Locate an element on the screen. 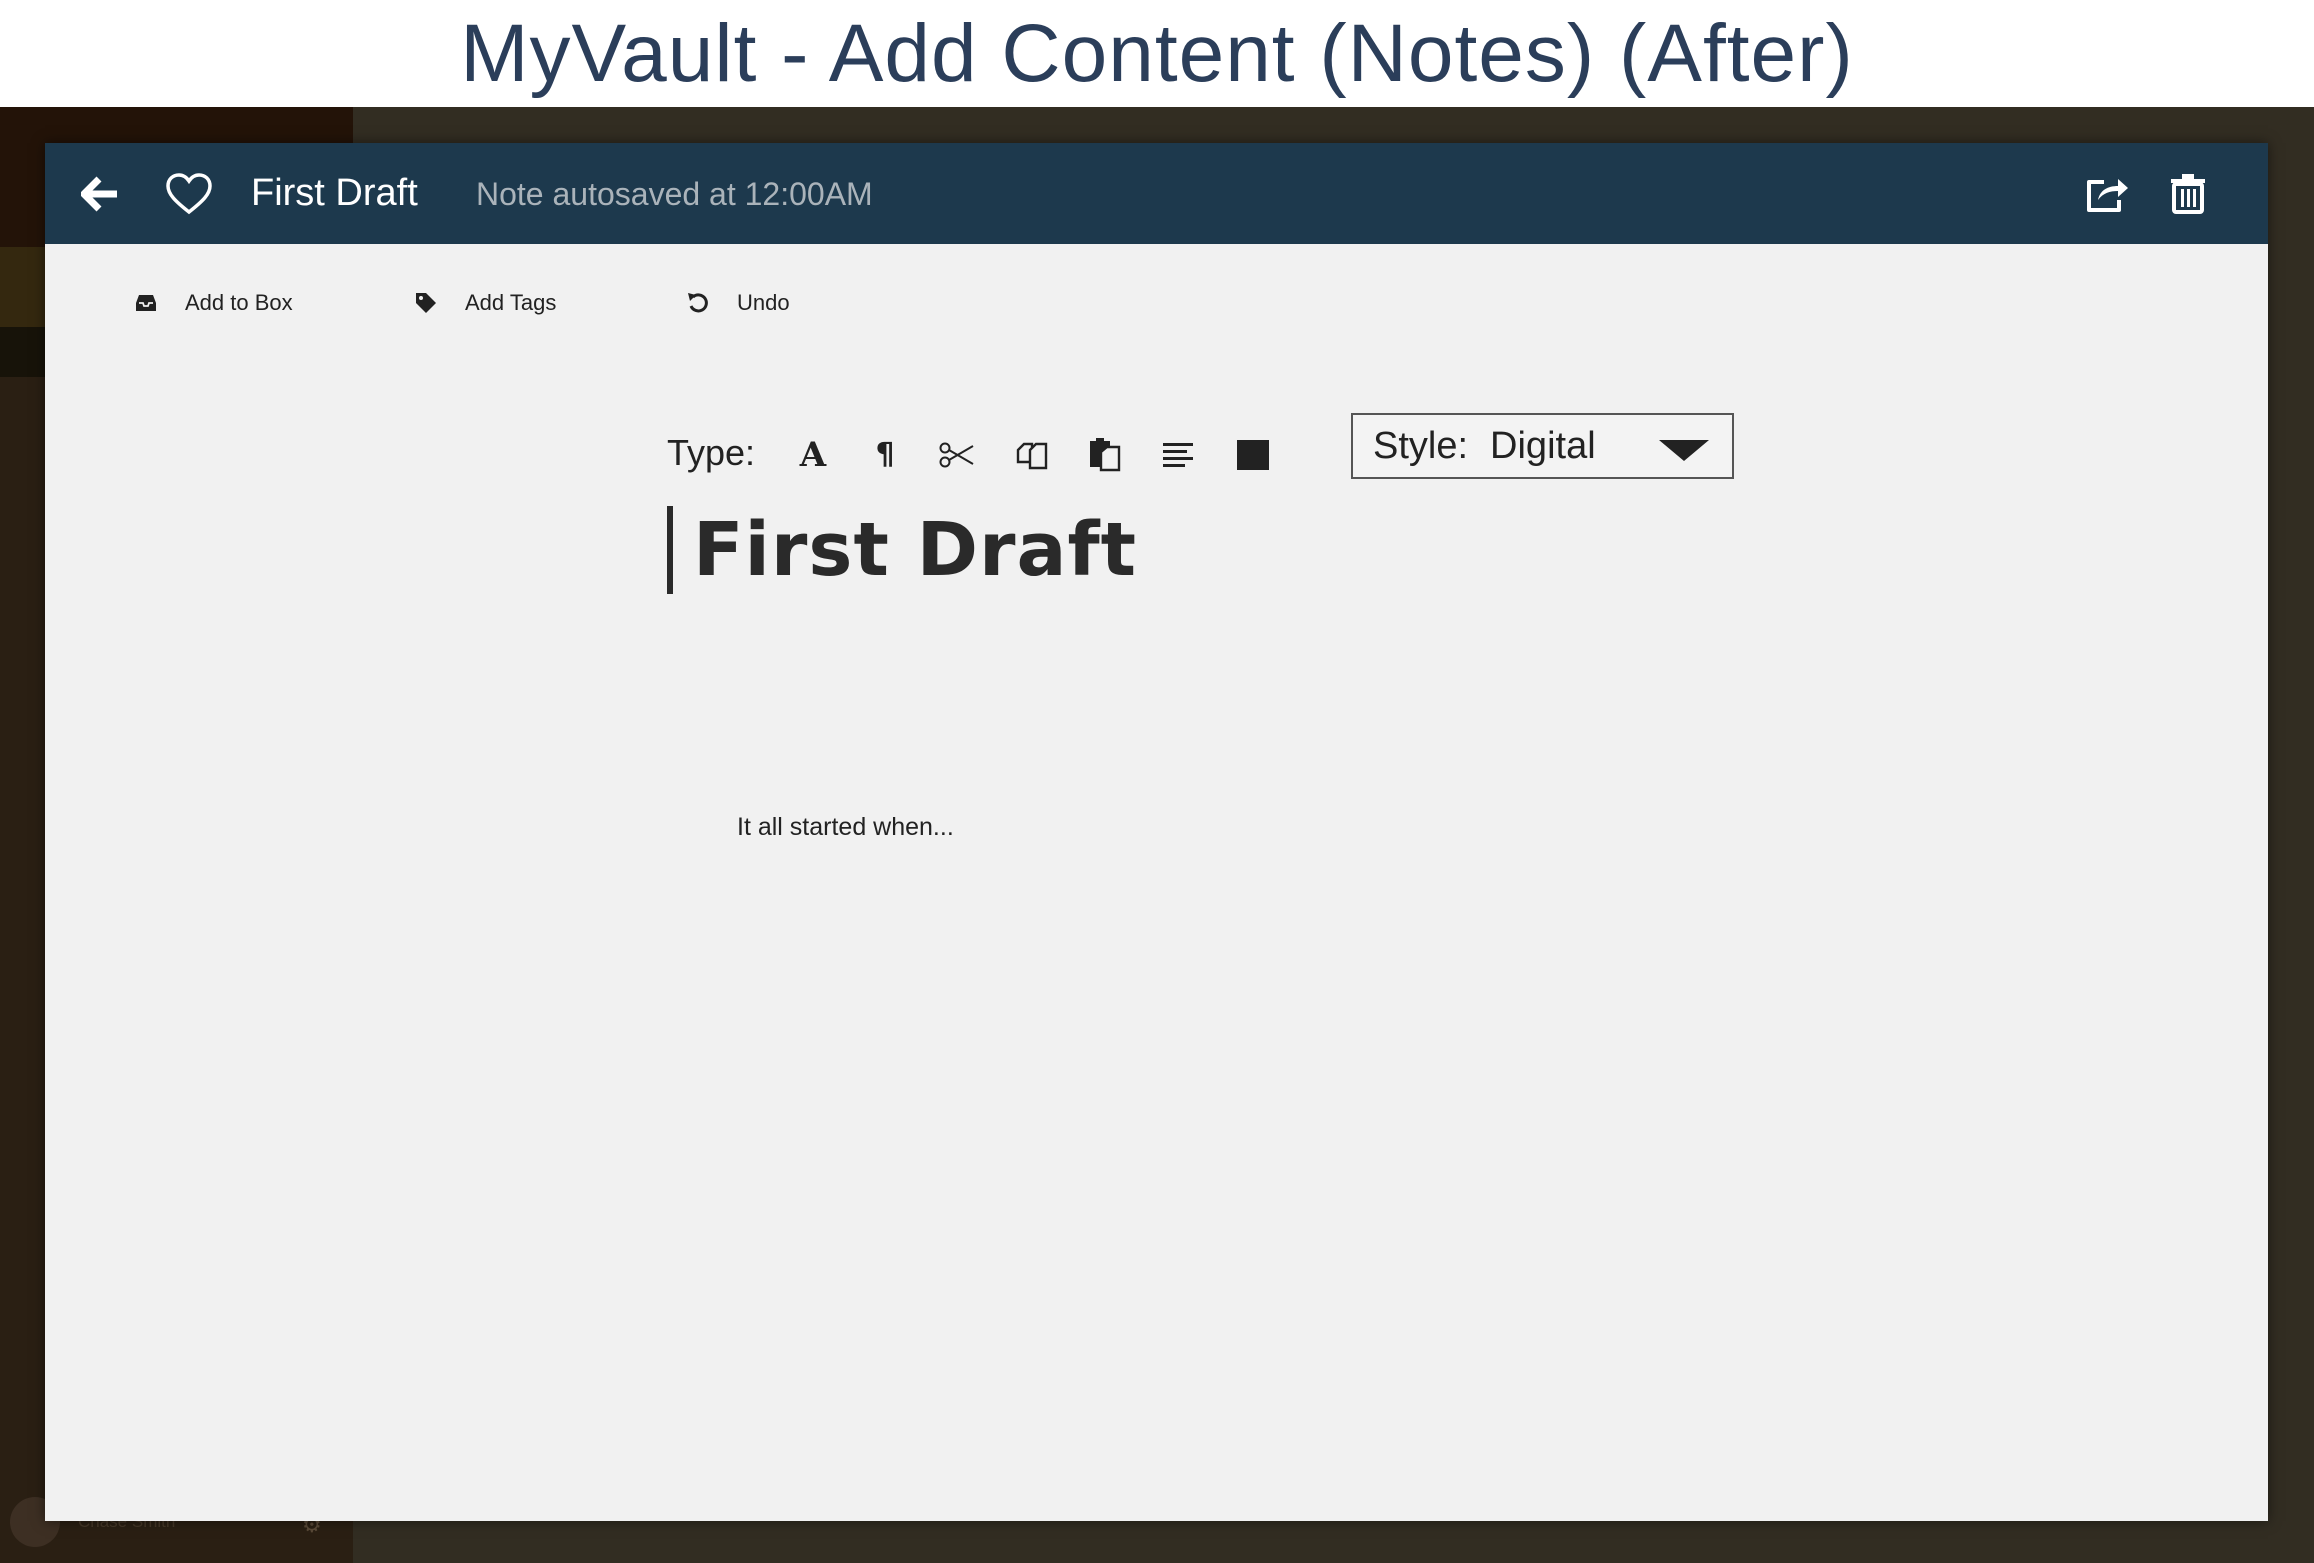 The image size is (2314, 1563). action-label: Add to Box is located at coordinates (239, 302).